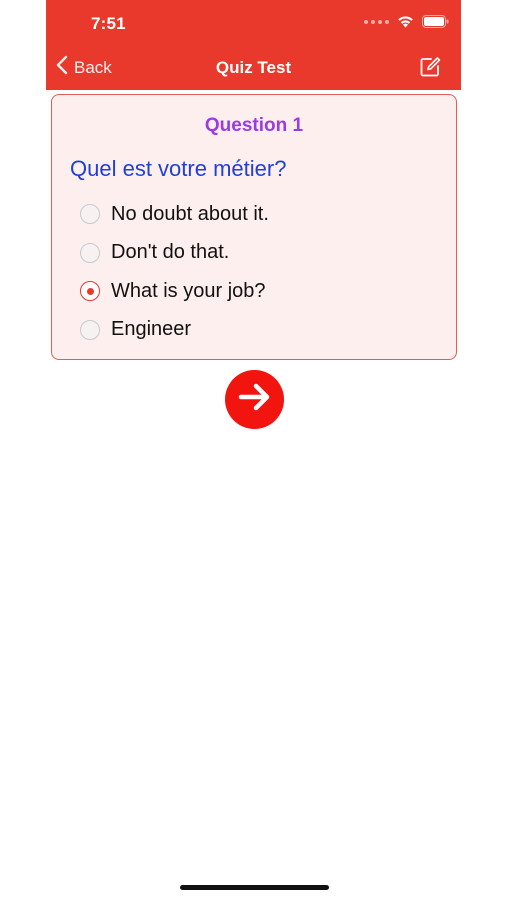 This screenshot has height=900, width=507. I want to click on compose-icon, so click(430, 69).